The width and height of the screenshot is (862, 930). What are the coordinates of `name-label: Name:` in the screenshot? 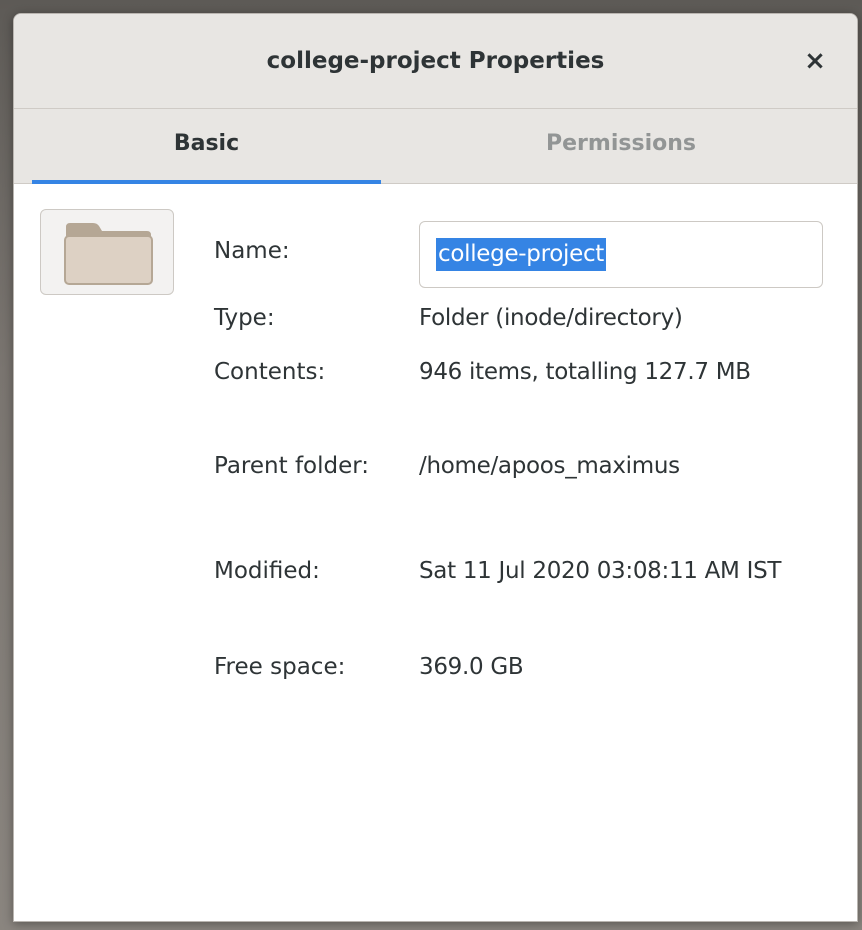 It's located at (252, 251).